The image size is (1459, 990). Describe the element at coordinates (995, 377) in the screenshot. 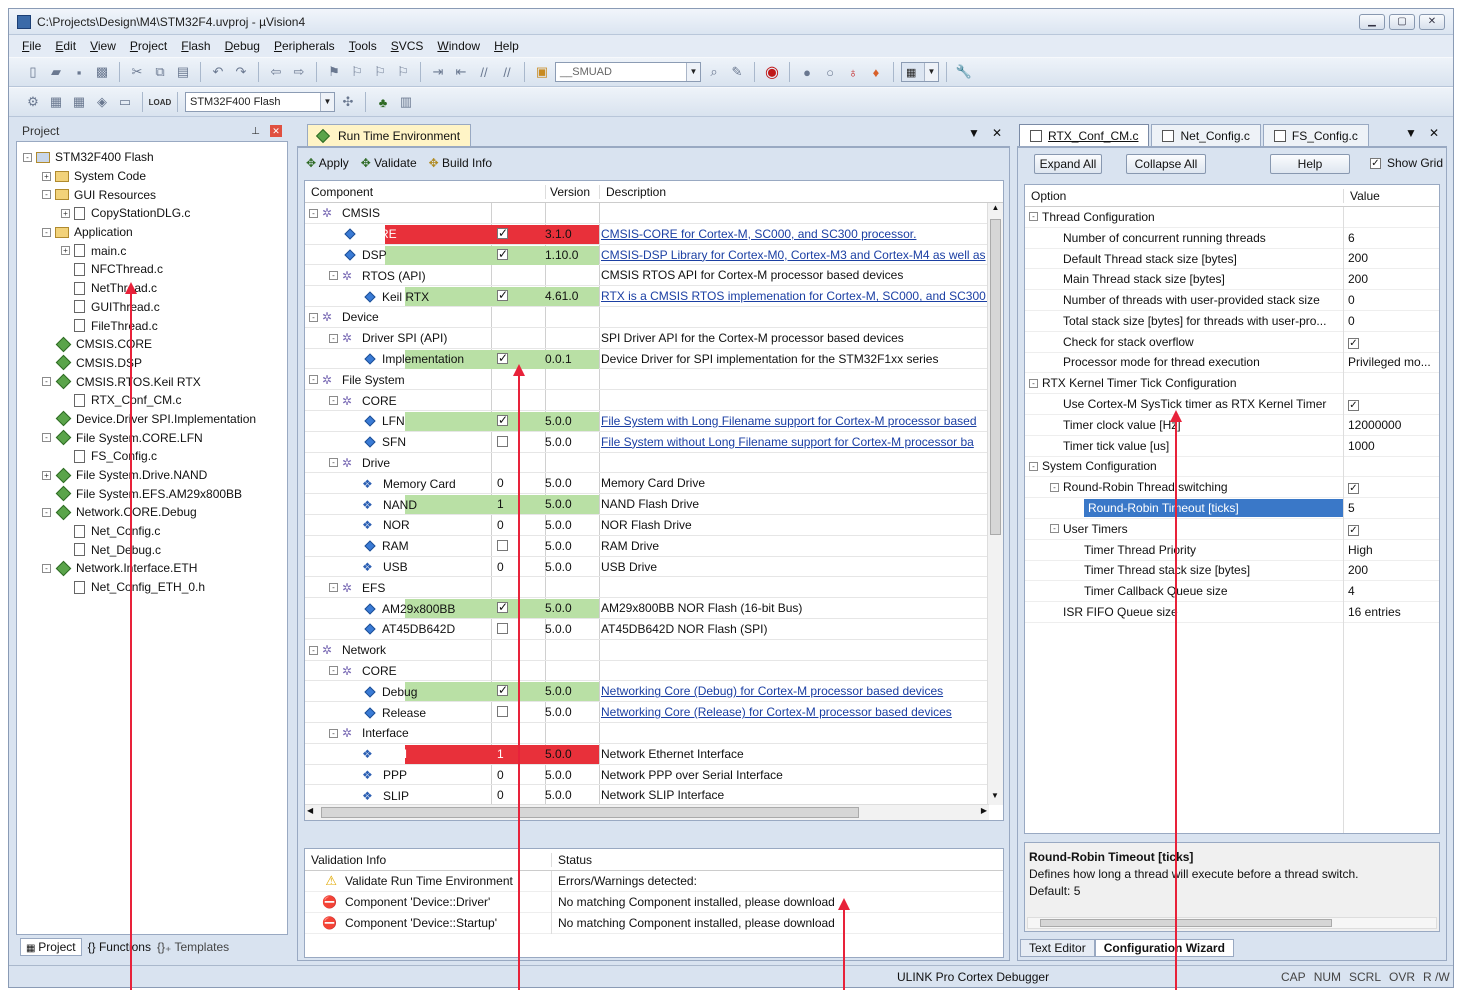

I see `scroll-thumb` at that location.